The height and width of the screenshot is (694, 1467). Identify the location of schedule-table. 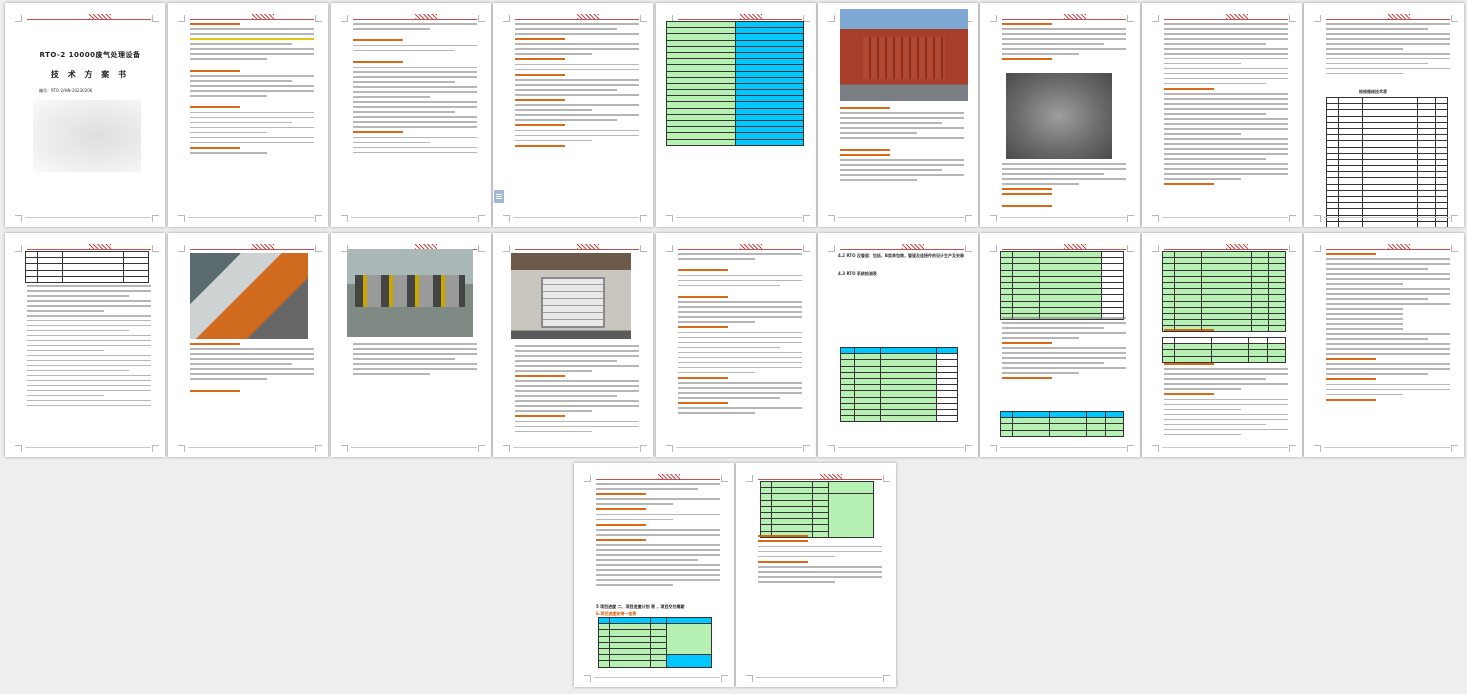
(655, 642).